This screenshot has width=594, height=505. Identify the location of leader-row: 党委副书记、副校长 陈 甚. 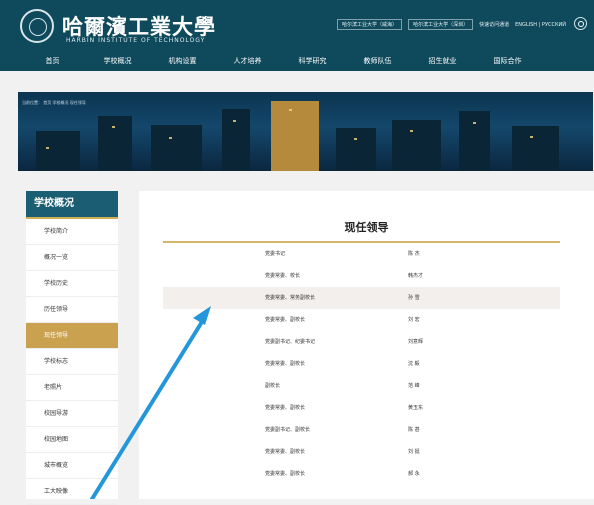
(361, 430).